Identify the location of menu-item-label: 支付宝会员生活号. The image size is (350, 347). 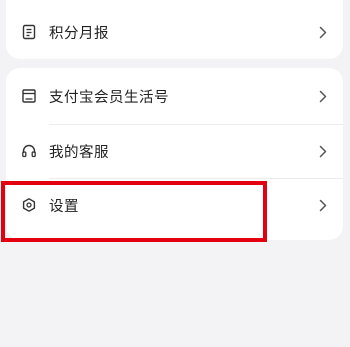
(109, 97).